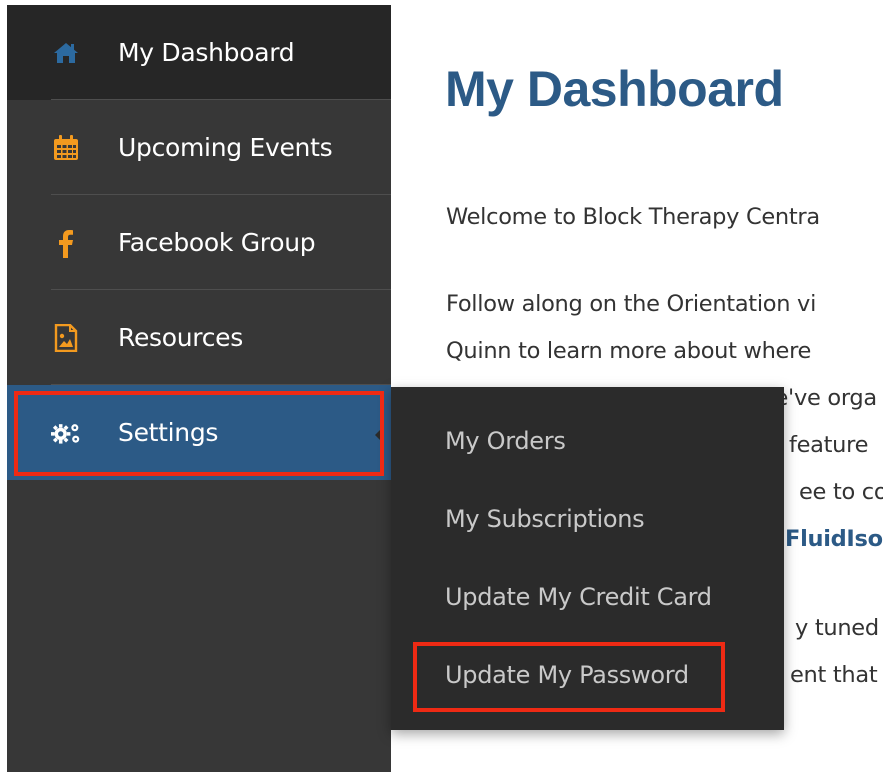  Describe the element at coordinates (829, 445) in the screenshot. I see `body-text: feature` at that location.